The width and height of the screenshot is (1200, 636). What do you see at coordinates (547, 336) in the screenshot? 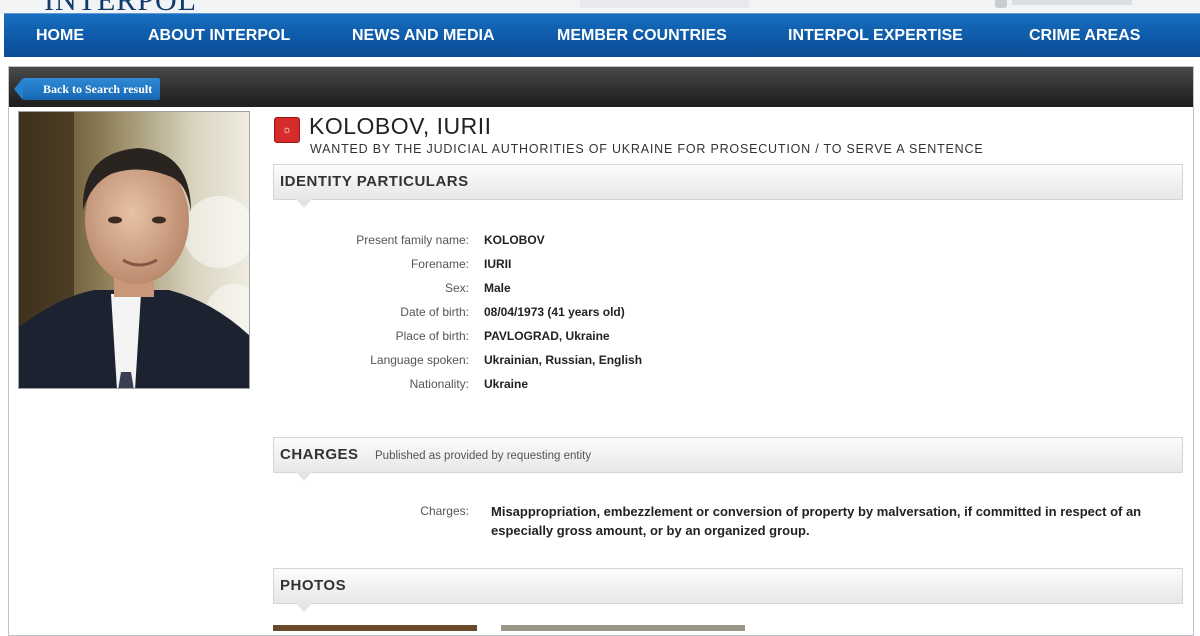
I see `field-value: PAVLOGRAD, Ukraine` at bounding box center [547, 336].